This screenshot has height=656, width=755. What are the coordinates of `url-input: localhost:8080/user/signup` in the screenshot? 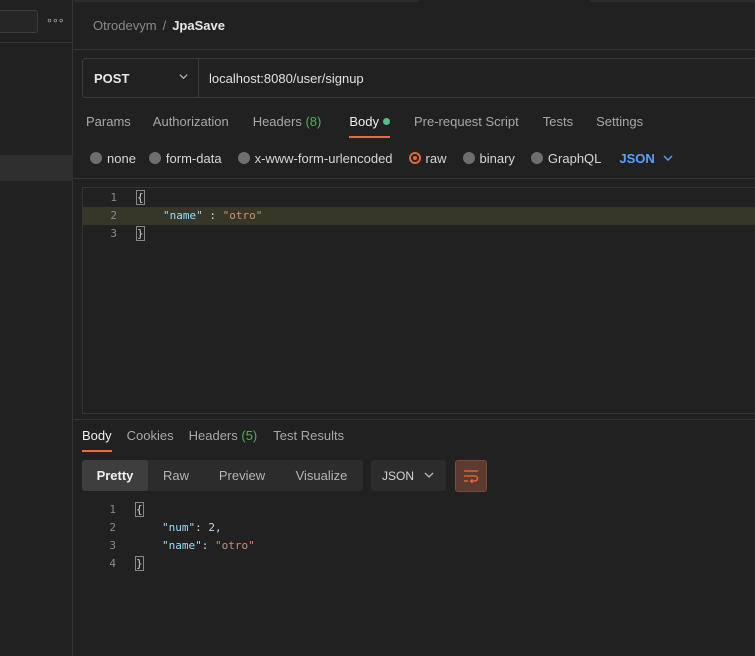 It's located at (281, 78).